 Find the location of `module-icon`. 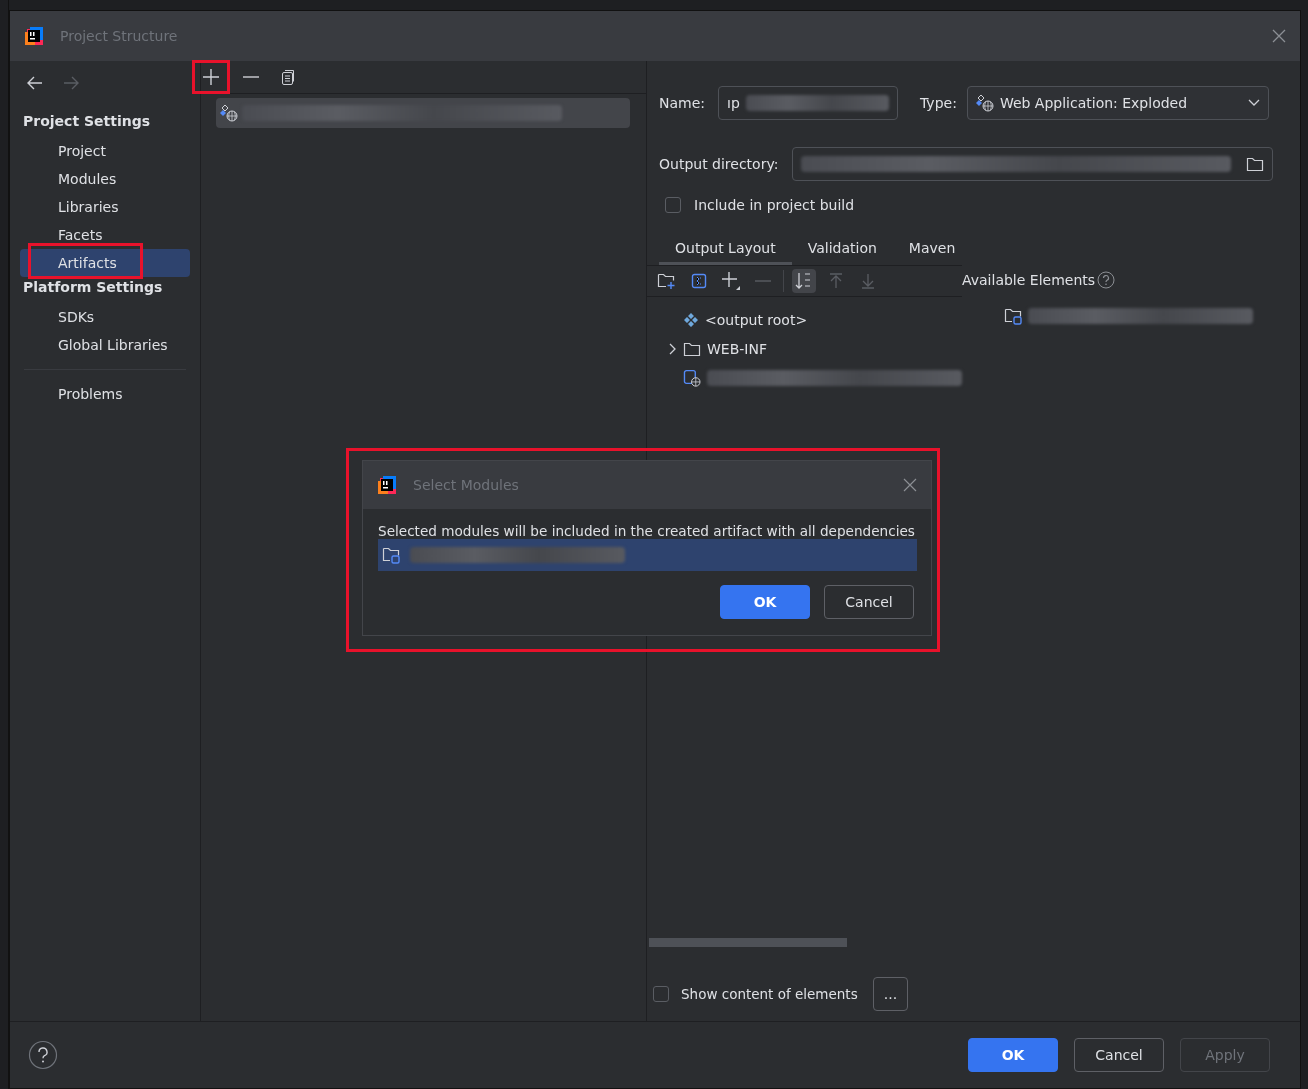

module-icon is located at coordinates (699, 281).